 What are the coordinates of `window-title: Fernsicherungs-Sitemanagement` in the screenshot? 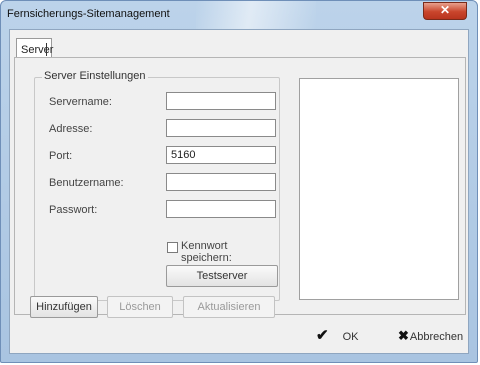 It's located at (88, 14).